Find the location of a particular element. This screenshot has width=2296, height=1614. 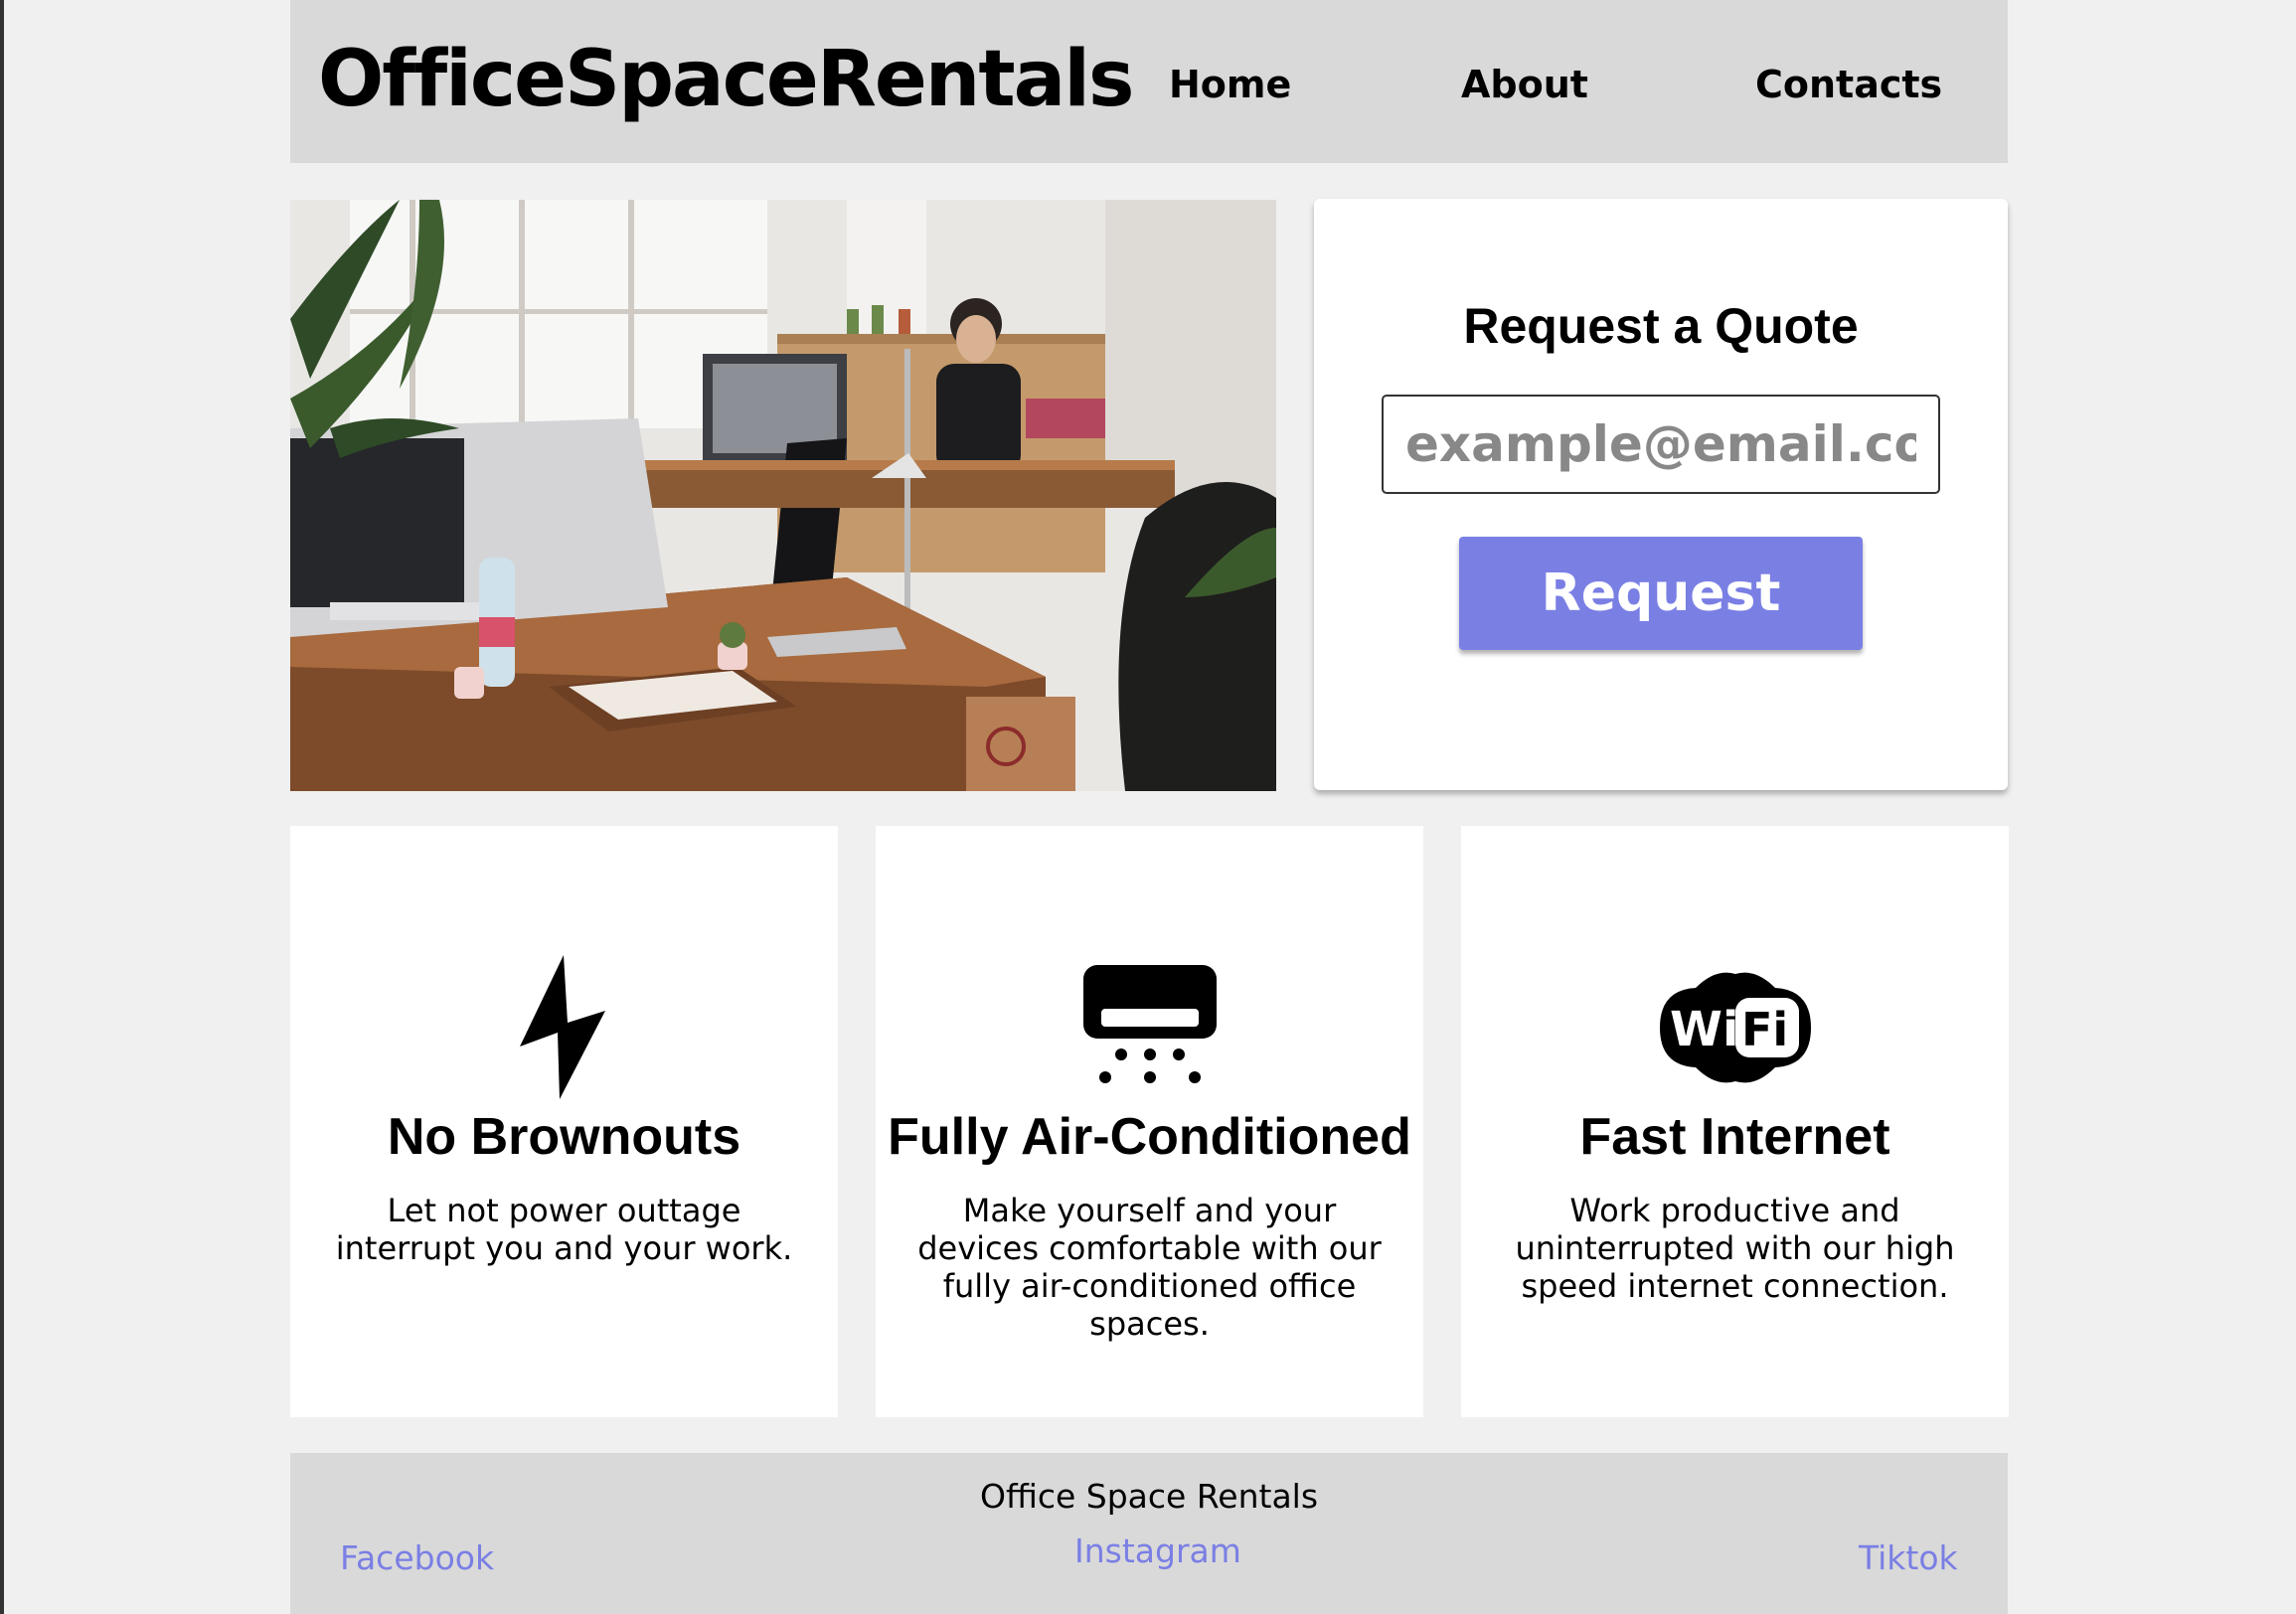

footer-title: Office Space Rentals is located at coordinates (1149, 1496).